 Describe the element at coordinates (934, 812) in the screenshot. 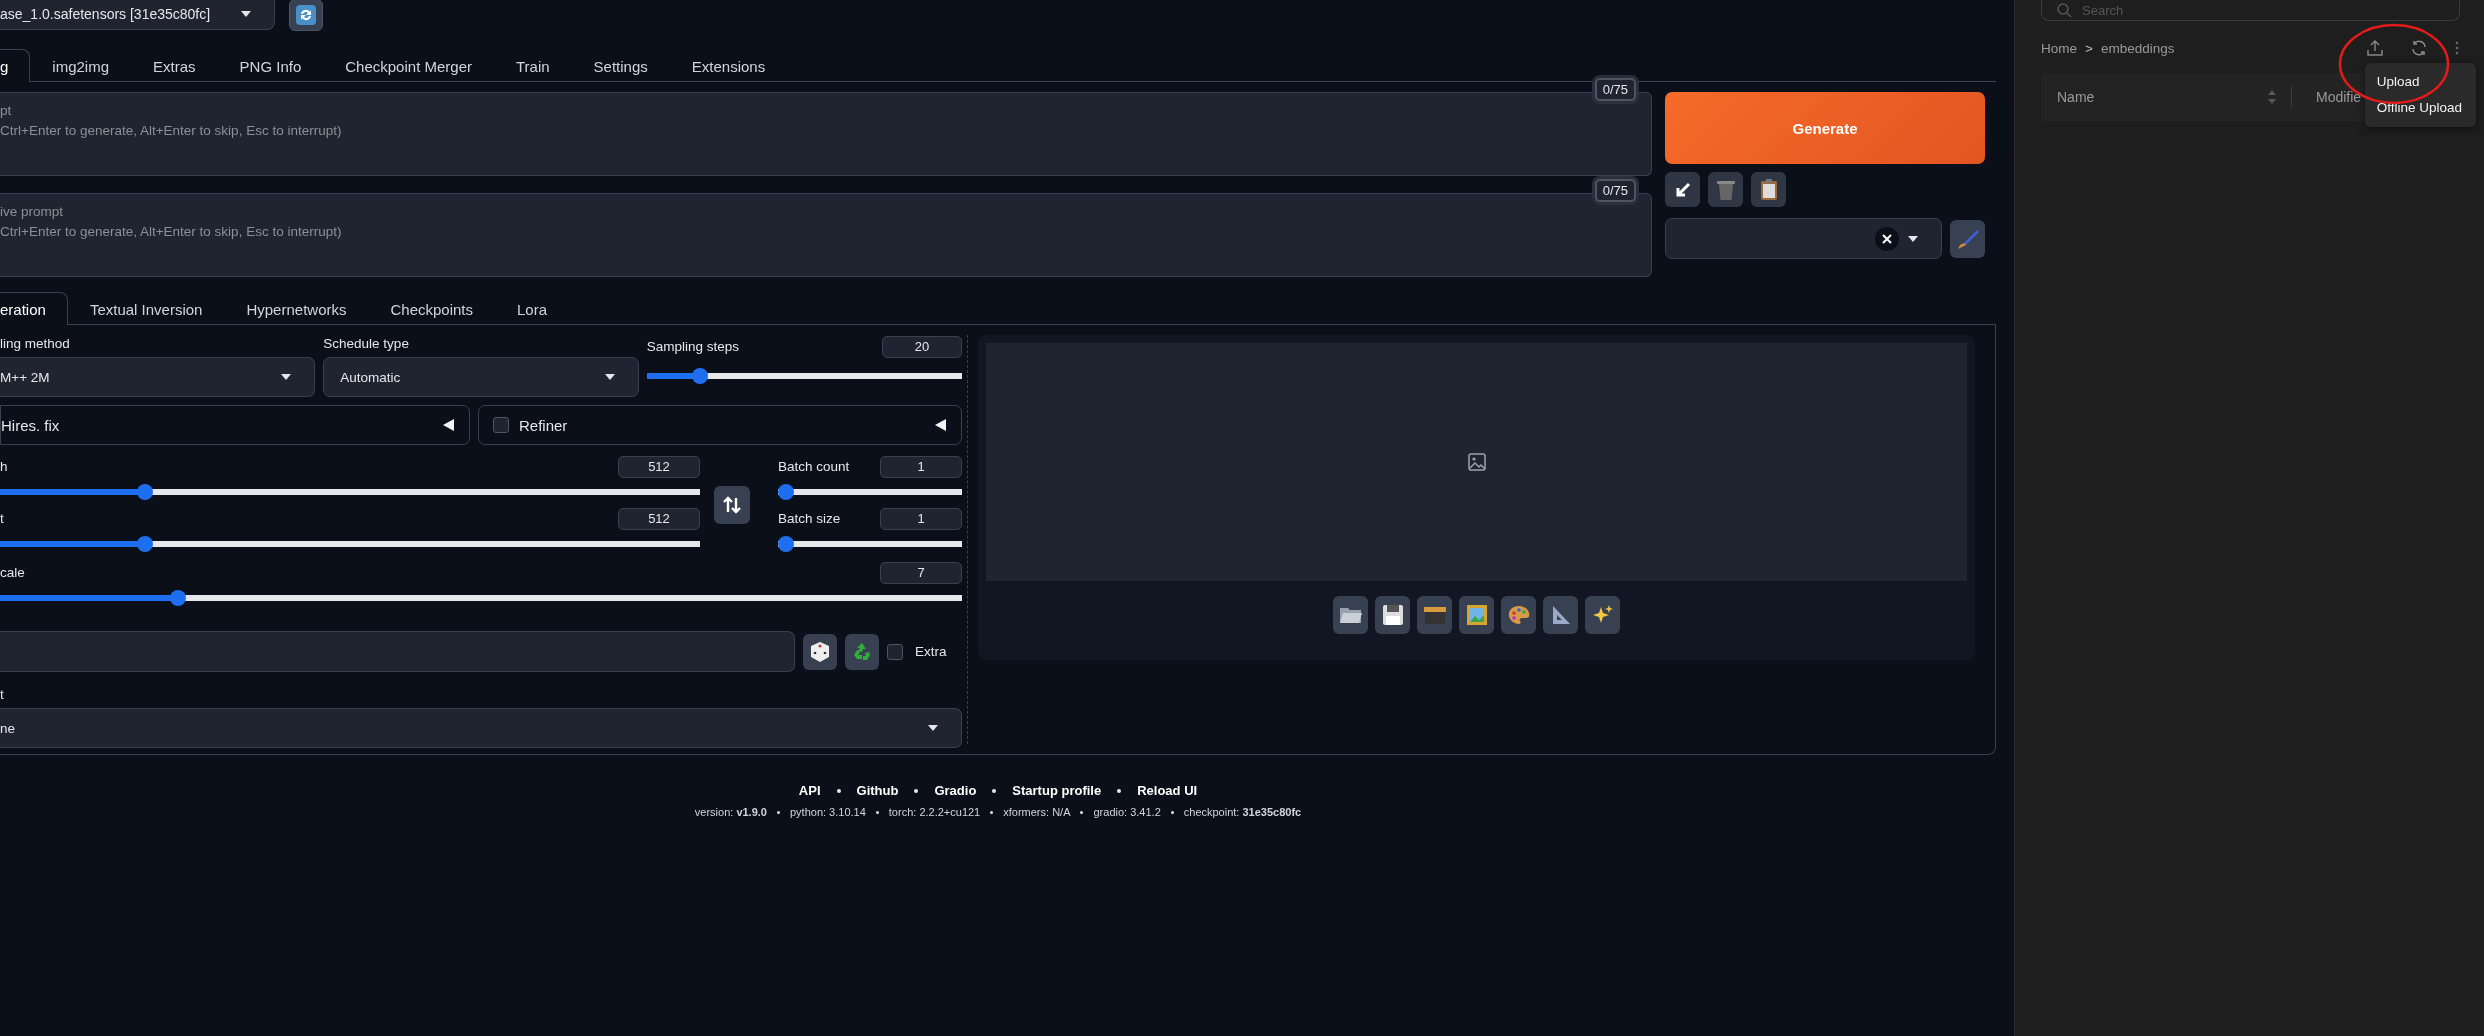

I see `version-info: torch: 2.2.2+cu121` at that location.